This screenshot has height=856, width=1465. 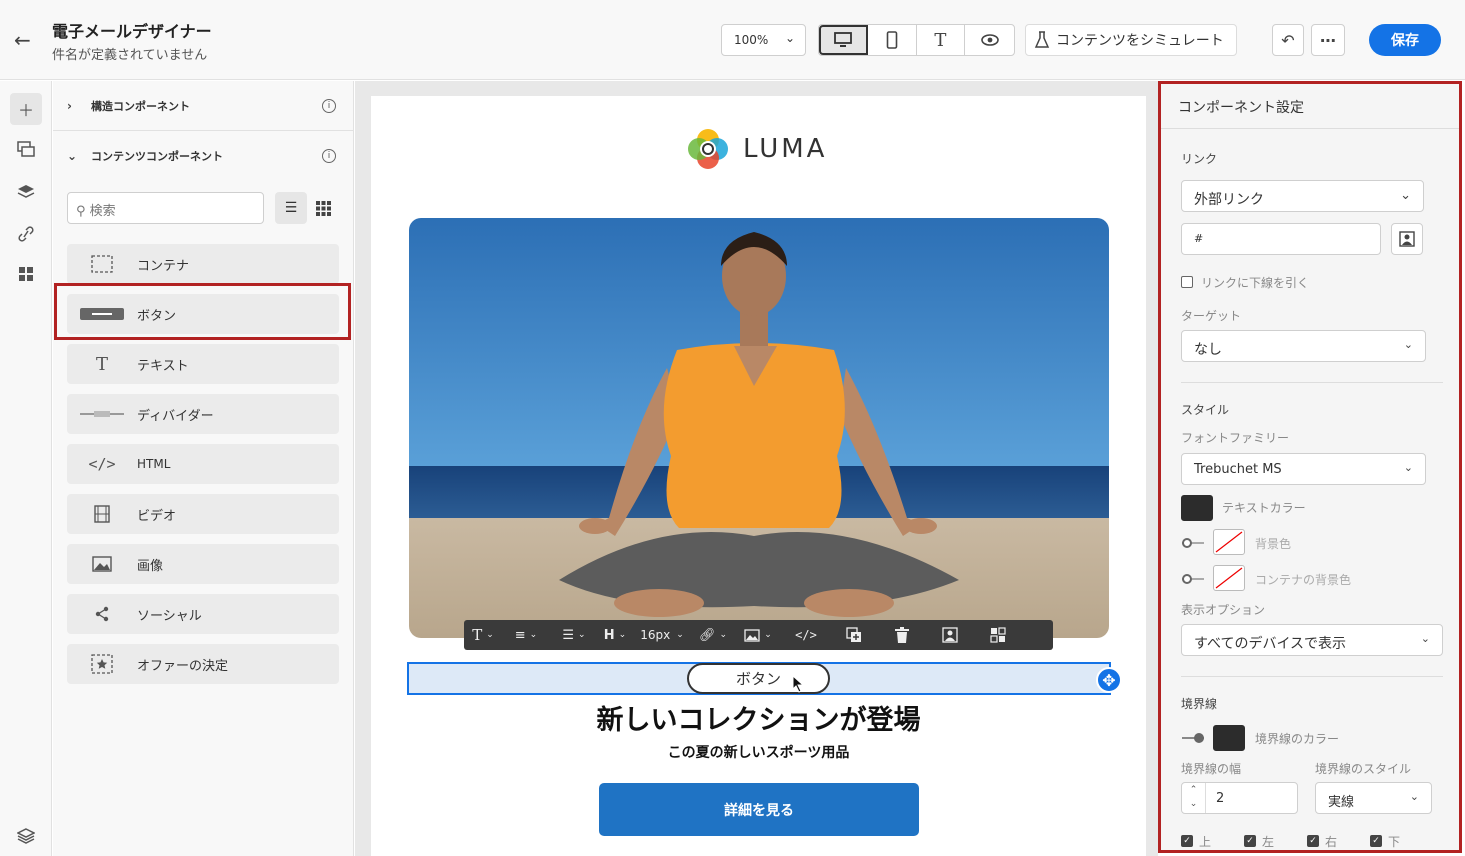 I want to click on list-button: ☰ ⌄, so click(x=574, y=635).